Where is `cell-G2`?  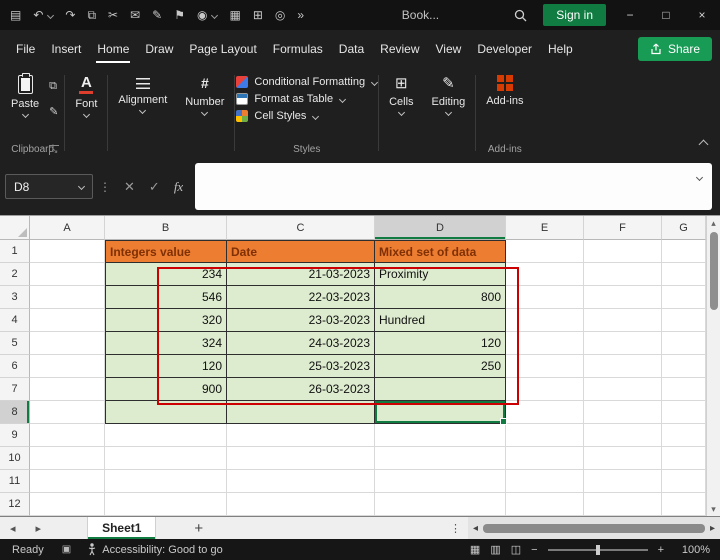
cell-G2 is located at coordinates (684, 274).